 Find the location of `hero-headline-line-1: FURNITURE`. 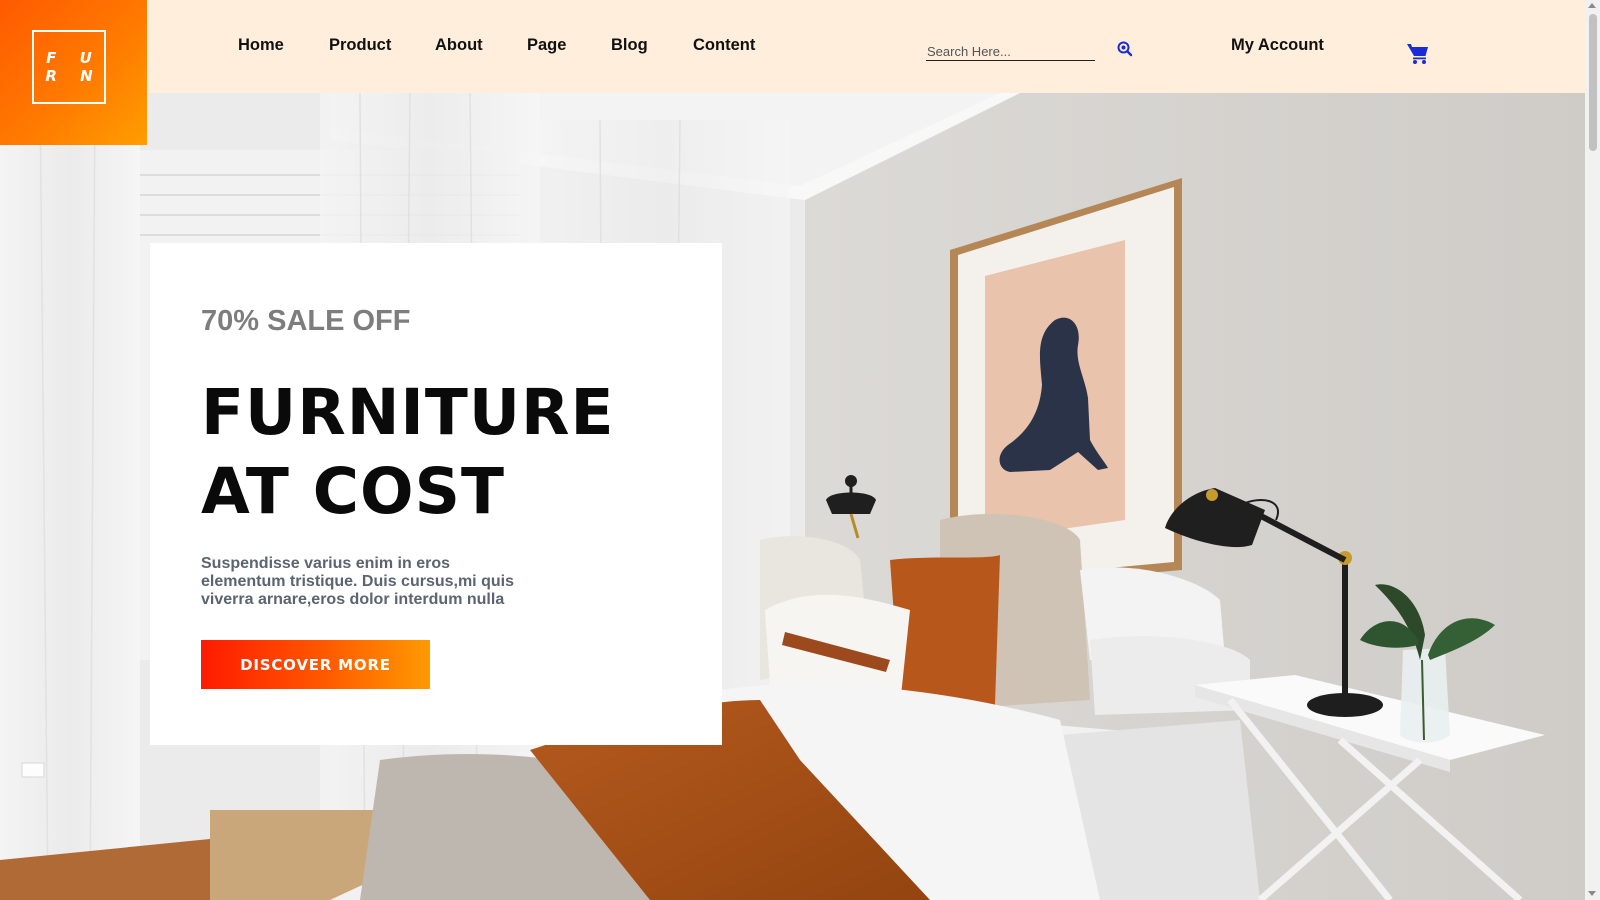

hero-headline-line-1: FURNITURE is located at coordinates (408, 412).